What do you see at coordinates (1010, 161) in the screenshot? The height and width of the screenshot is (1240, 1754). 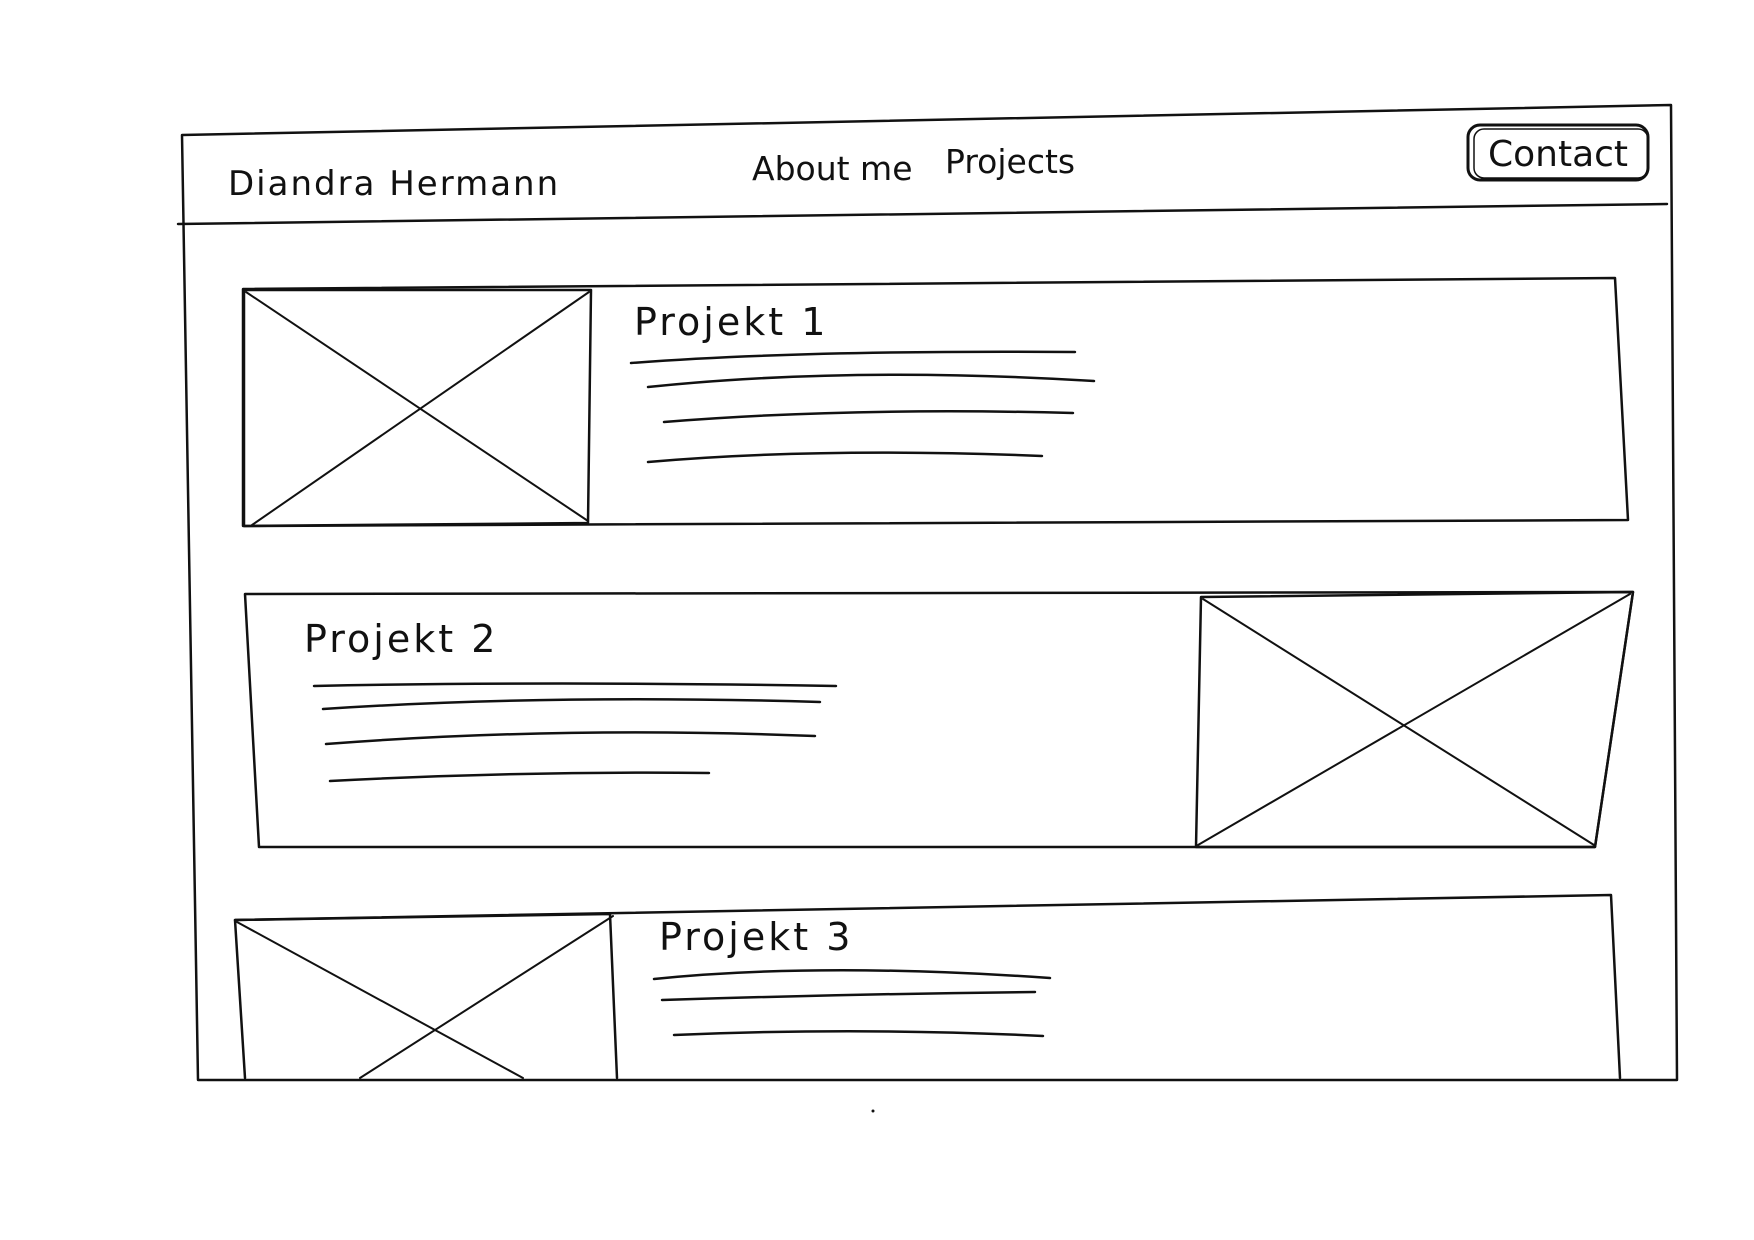 I see `nav-projects: Projects` at bounding box center [1010, 161].